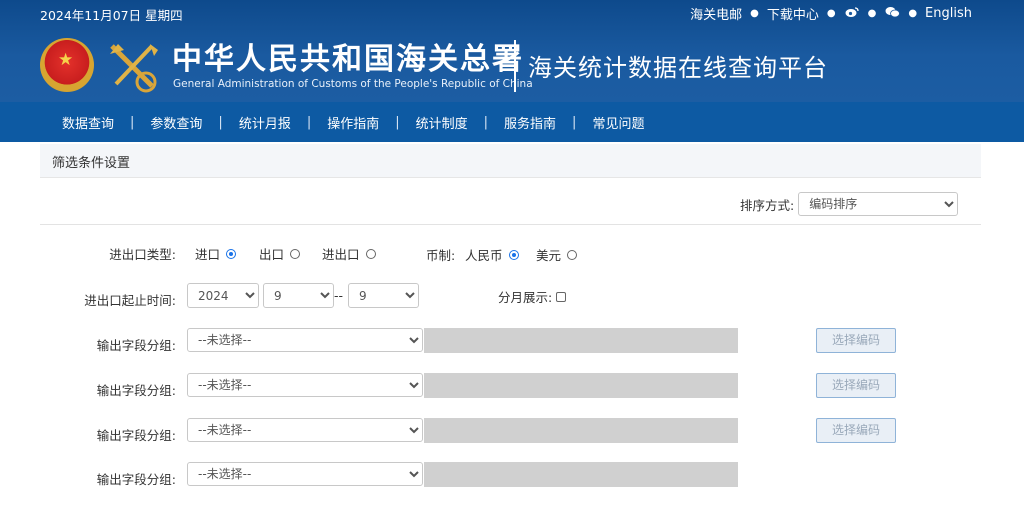 Image resolution: width=1024 pixels, height=505 pixels. I want to click on agency-title-cn: 中华人民共和国海关总署, so click(348, 59).